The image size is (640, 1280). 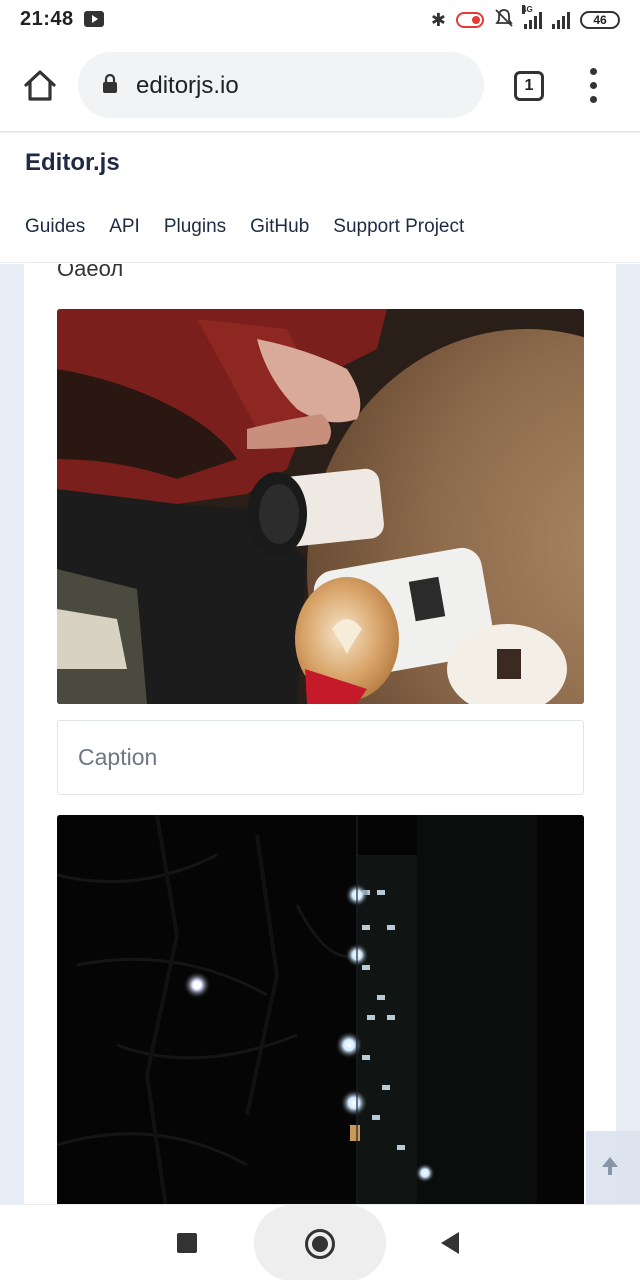 I want to click on signal-4g-icon: 4G, so click(x=532, y=17).